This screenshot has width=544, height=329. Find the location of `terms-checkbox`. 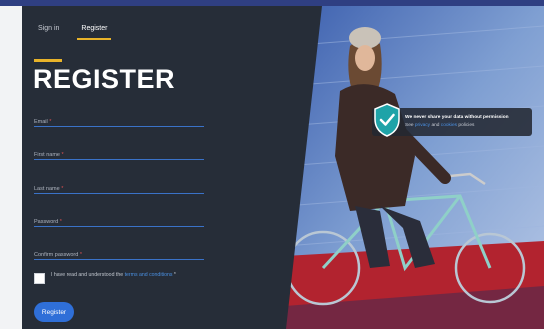

terms-checkbox is located at coordinates (39, 278).